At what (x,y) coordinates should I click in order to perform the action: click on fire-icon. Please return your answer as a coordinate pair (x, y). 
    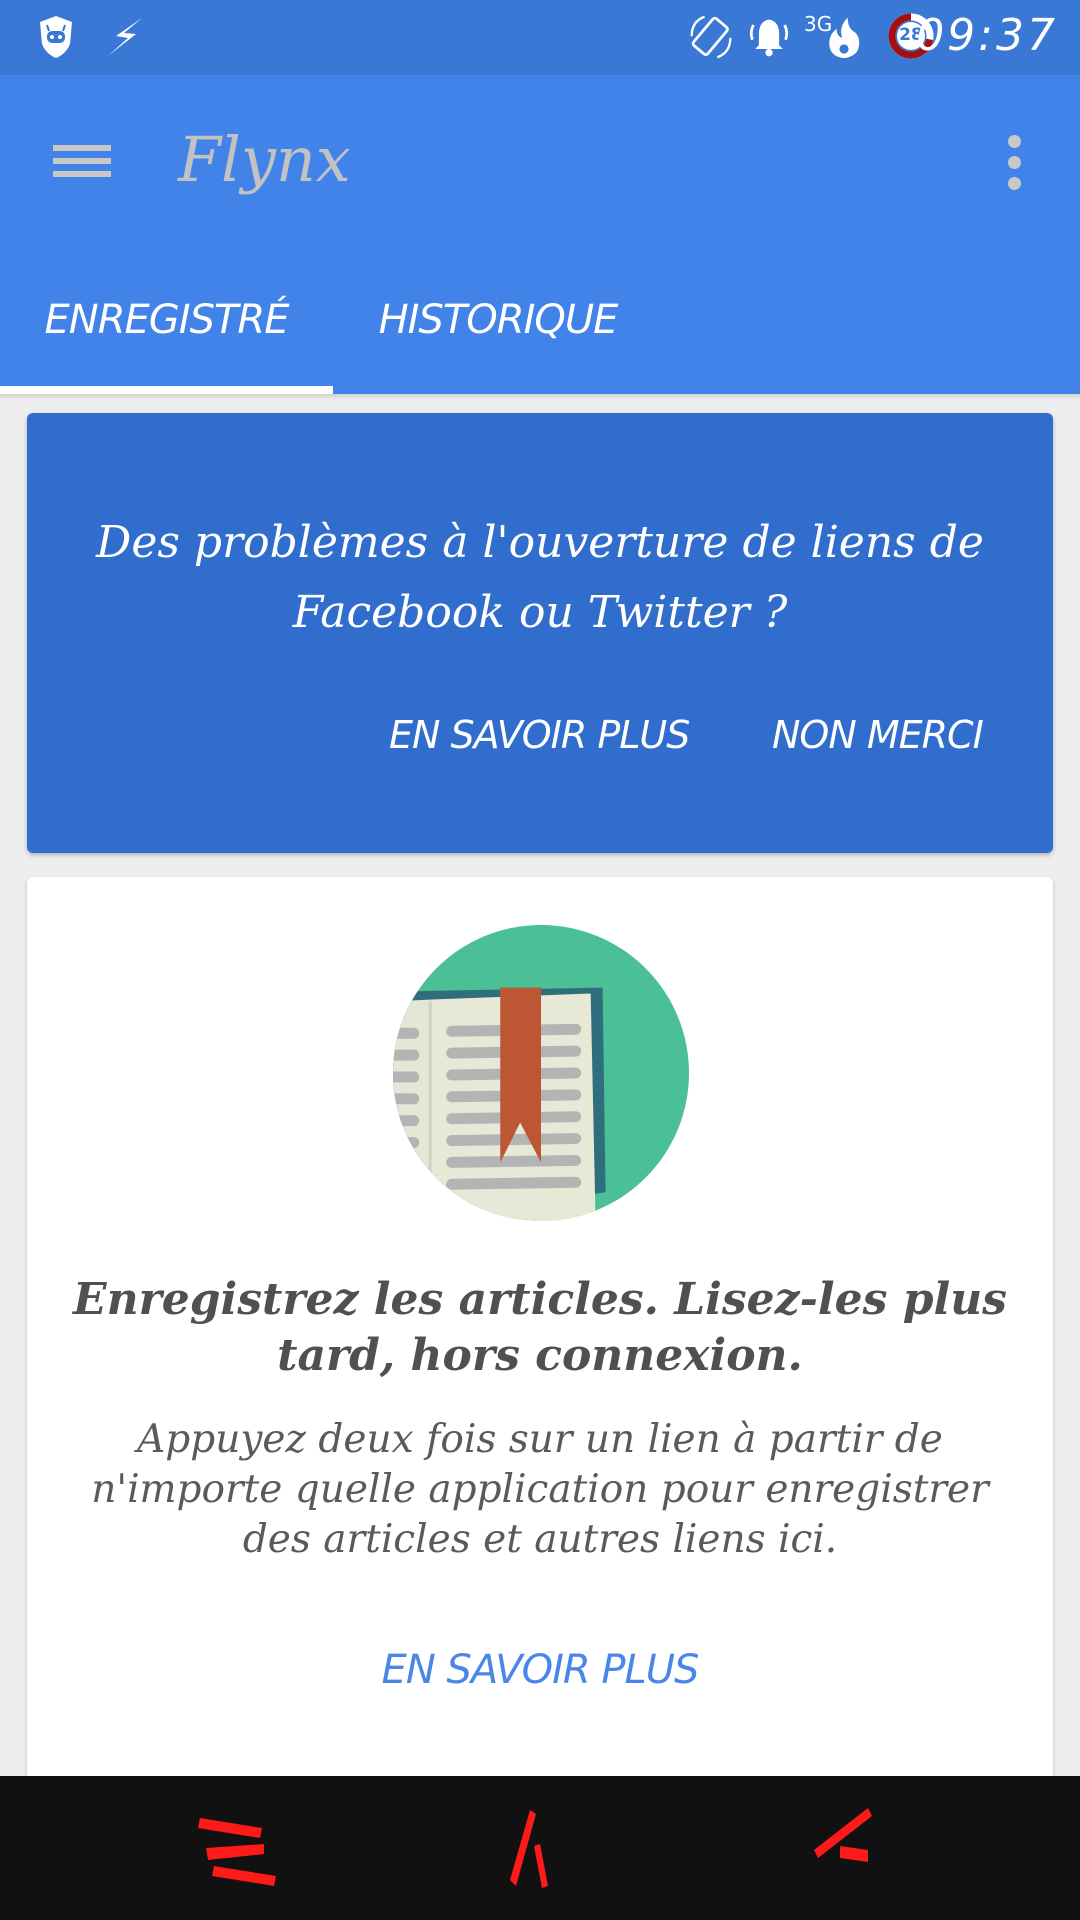
    Looking at the image, I should click on (844, 38).